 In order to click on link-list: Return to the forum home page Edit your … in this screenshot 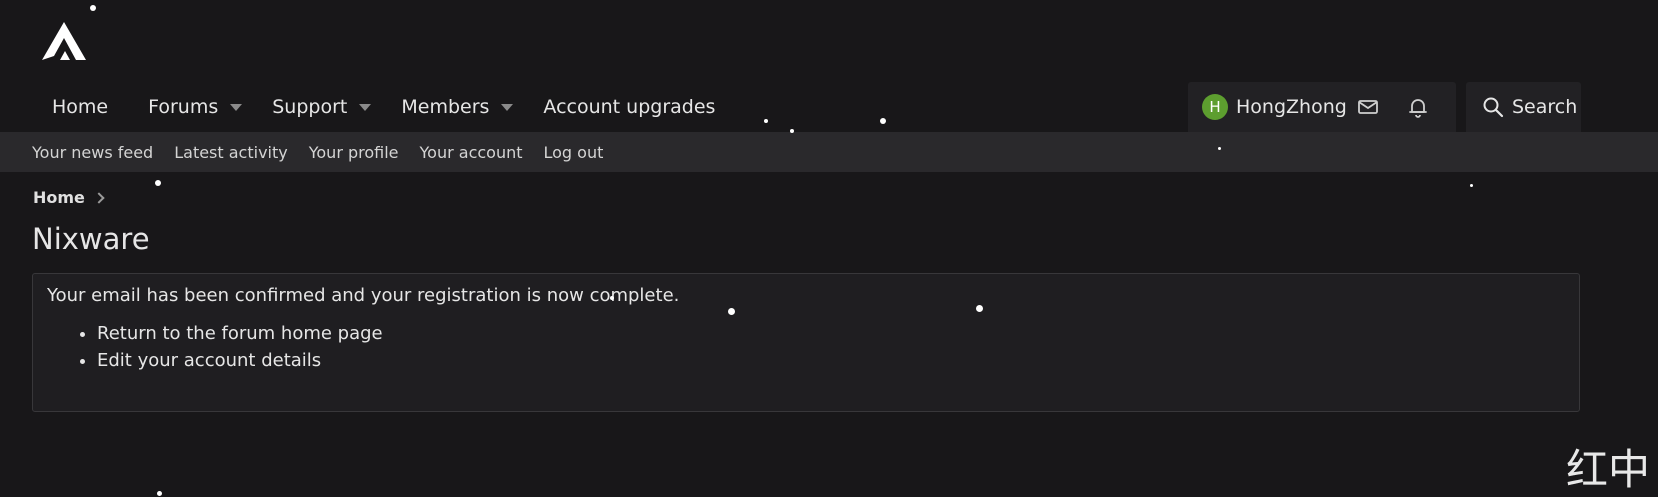, I will do `click(215, 347)`.